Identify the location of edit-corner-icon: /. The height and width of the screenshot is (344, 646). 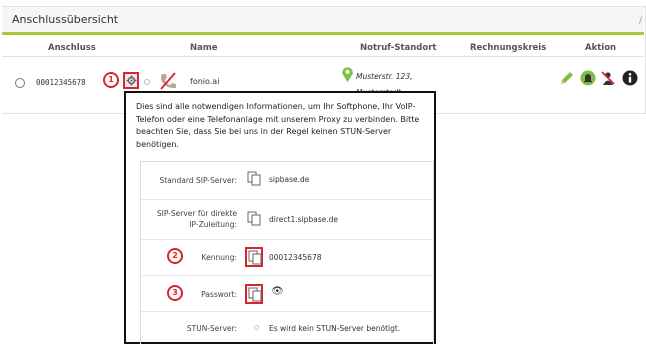
(640, 21).